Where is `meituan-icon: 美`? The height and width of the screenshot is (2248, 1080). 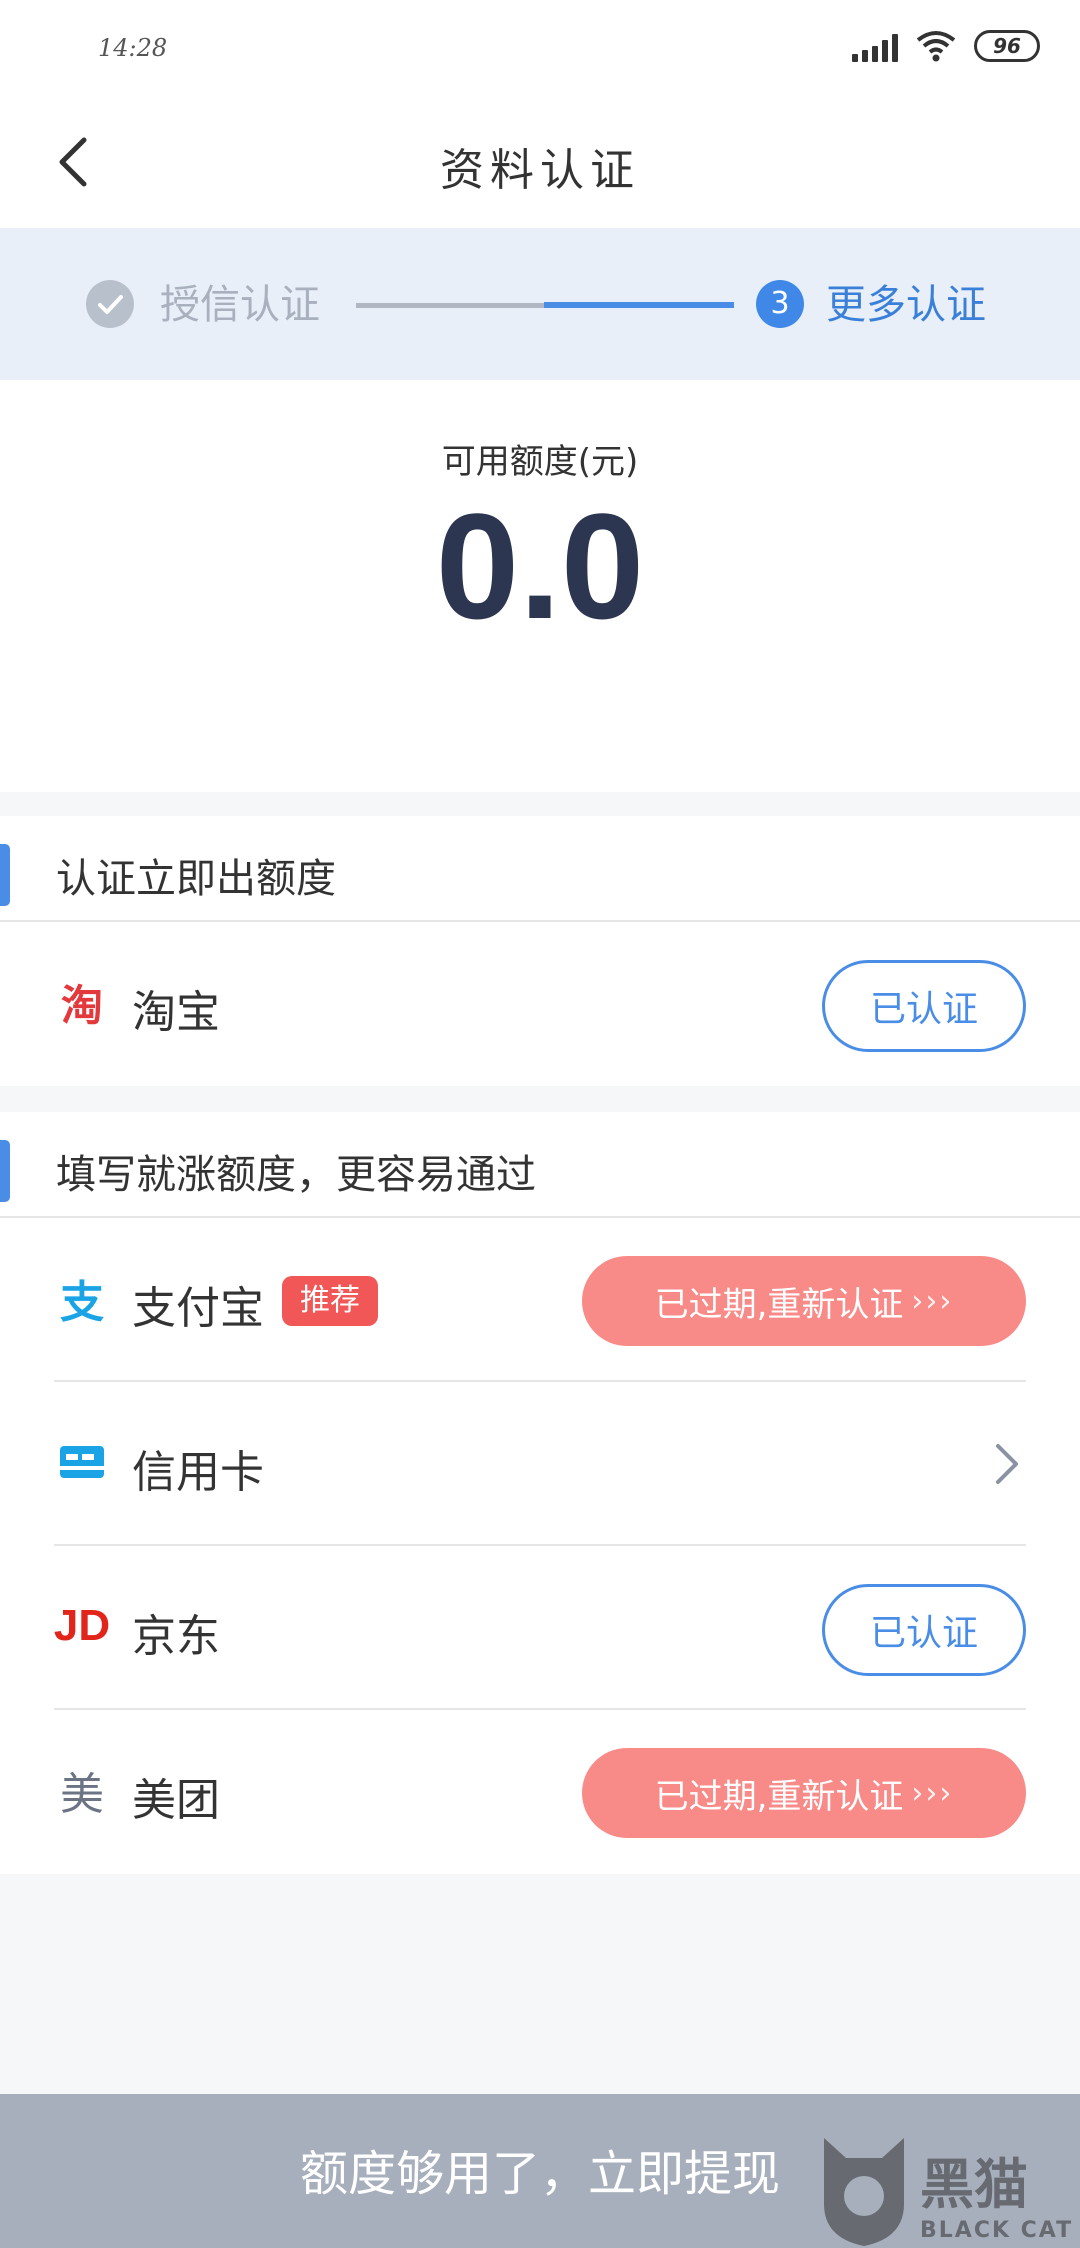 meituan-icon: 美 is located at coordinates (82, 1794).